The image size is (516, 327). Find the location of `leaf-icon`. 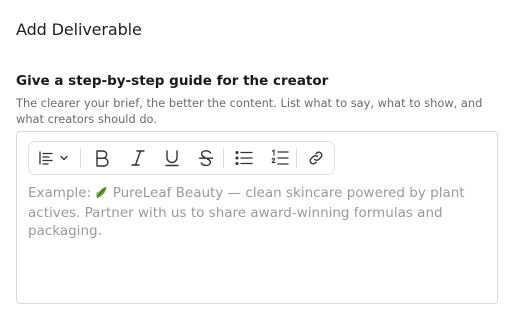

leaf-icon is located at coordinates (101, 194).